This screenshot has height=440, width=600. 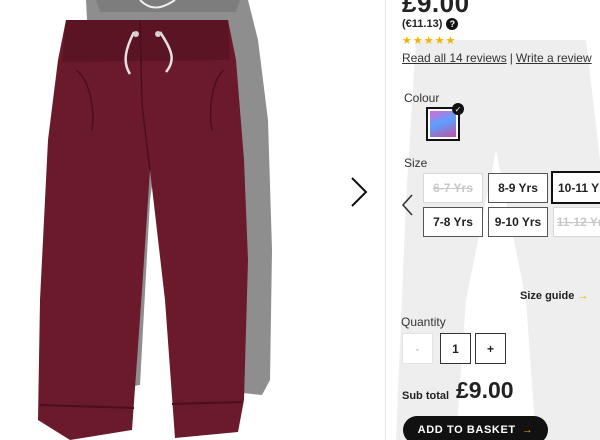 I want to click on size-option-9-10: 9-10 Yrs, so click(x=518, y=222).